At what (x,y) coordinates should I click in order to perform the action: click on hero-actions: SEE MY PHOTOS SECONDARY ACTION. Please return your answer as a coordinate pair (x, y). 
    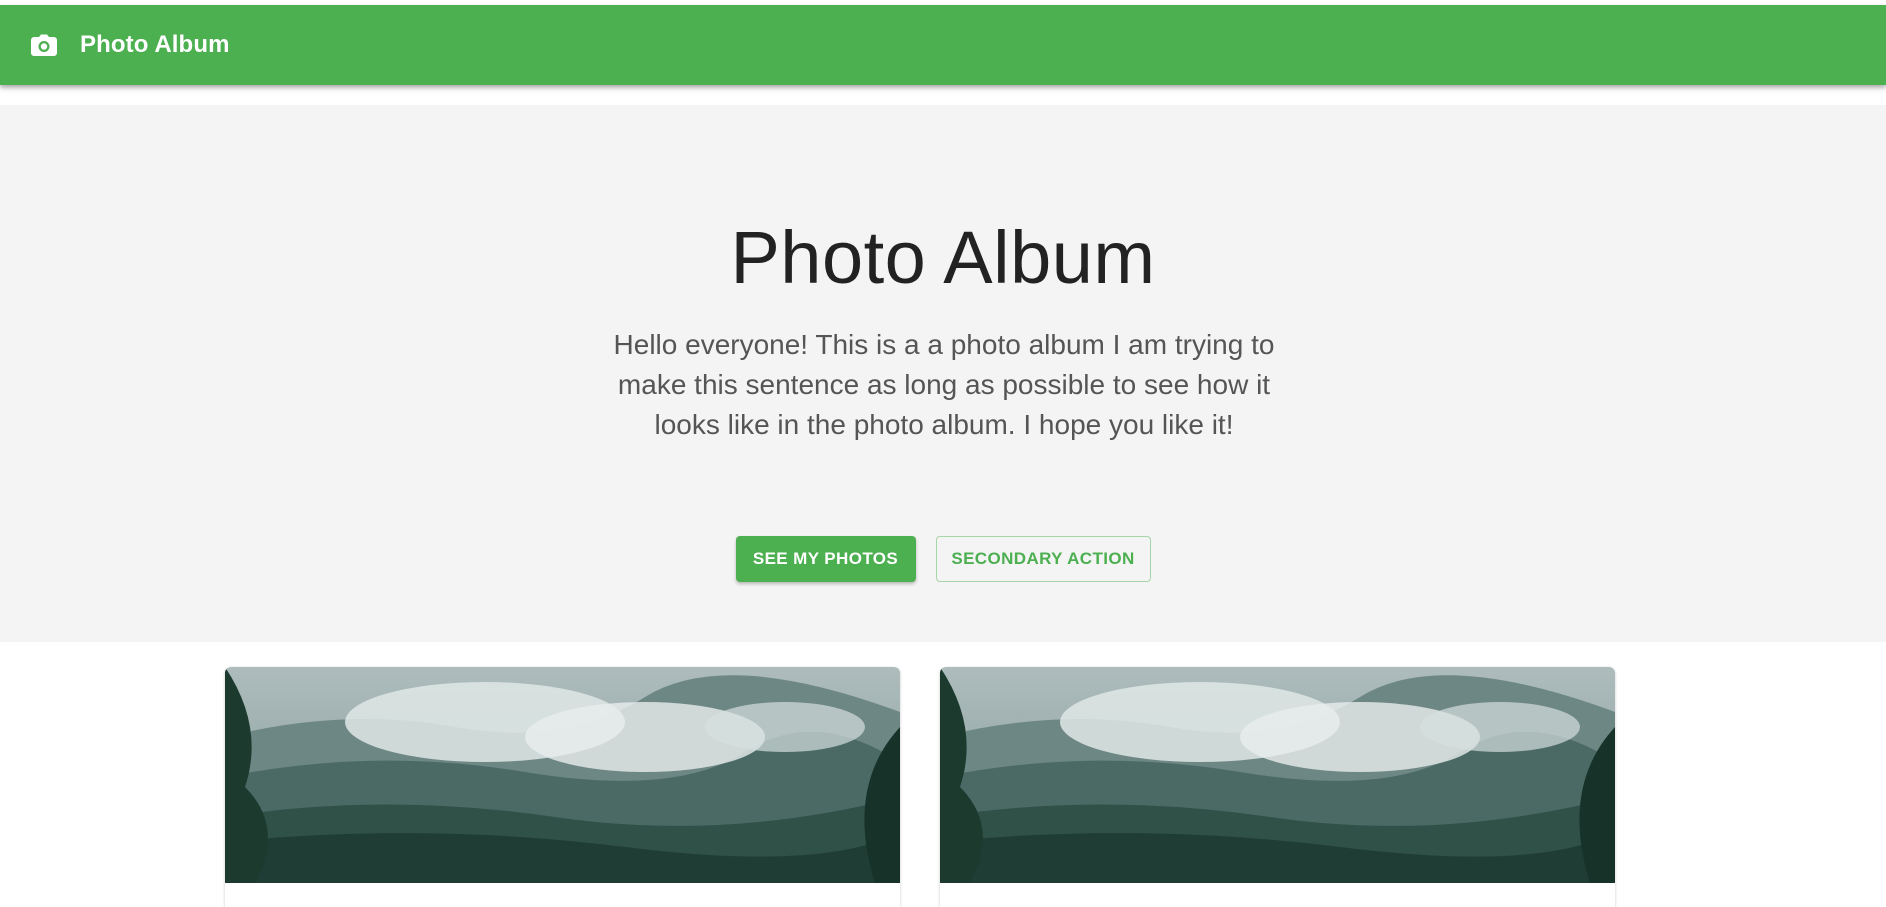
    Looking at the image, I should click on (943, 559).